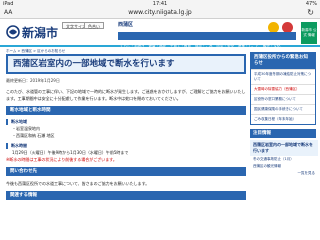  I want to click on section-heading: 断水地域と断水時間, so click(126, 110).